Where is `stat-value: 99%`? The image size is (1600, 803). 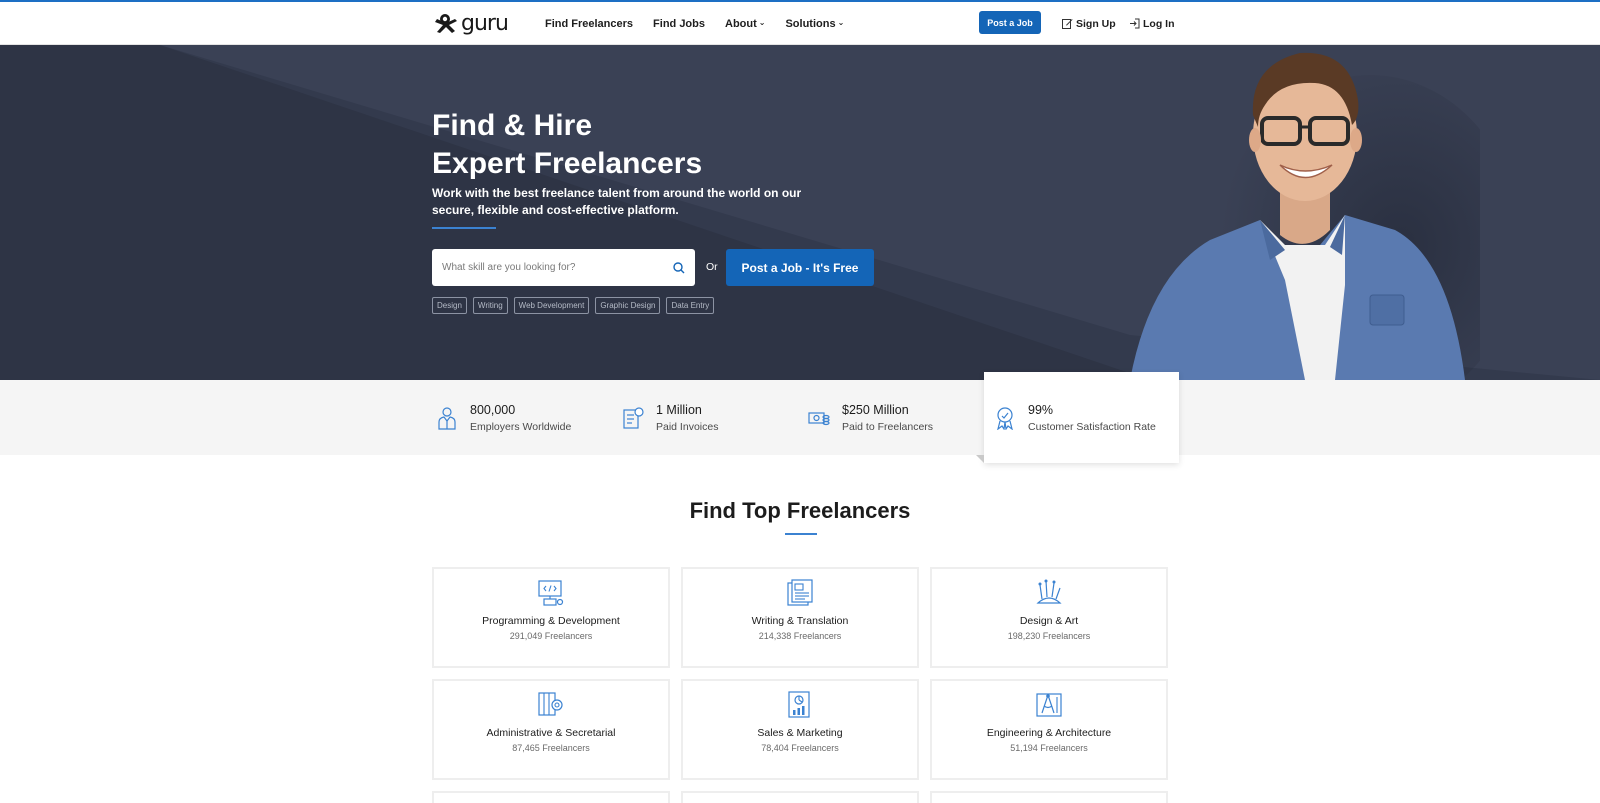
stat-value: 99% is located at coordinates (1041, 409).